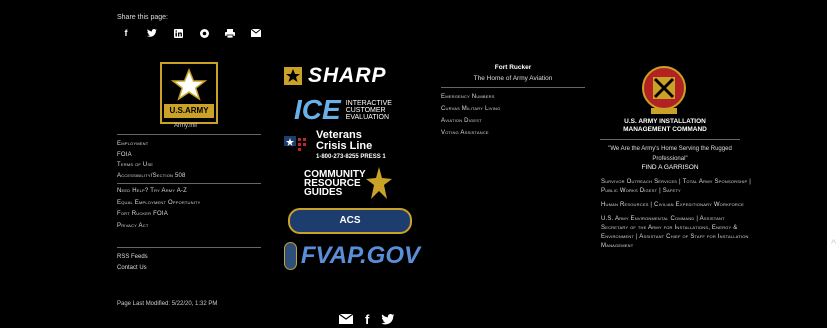  What do you see at coordinates (335, 183) in the screenshot?
I see `community-text: COMMUNITY RESOURCE GUIDES` at bounding box center [335, 183].